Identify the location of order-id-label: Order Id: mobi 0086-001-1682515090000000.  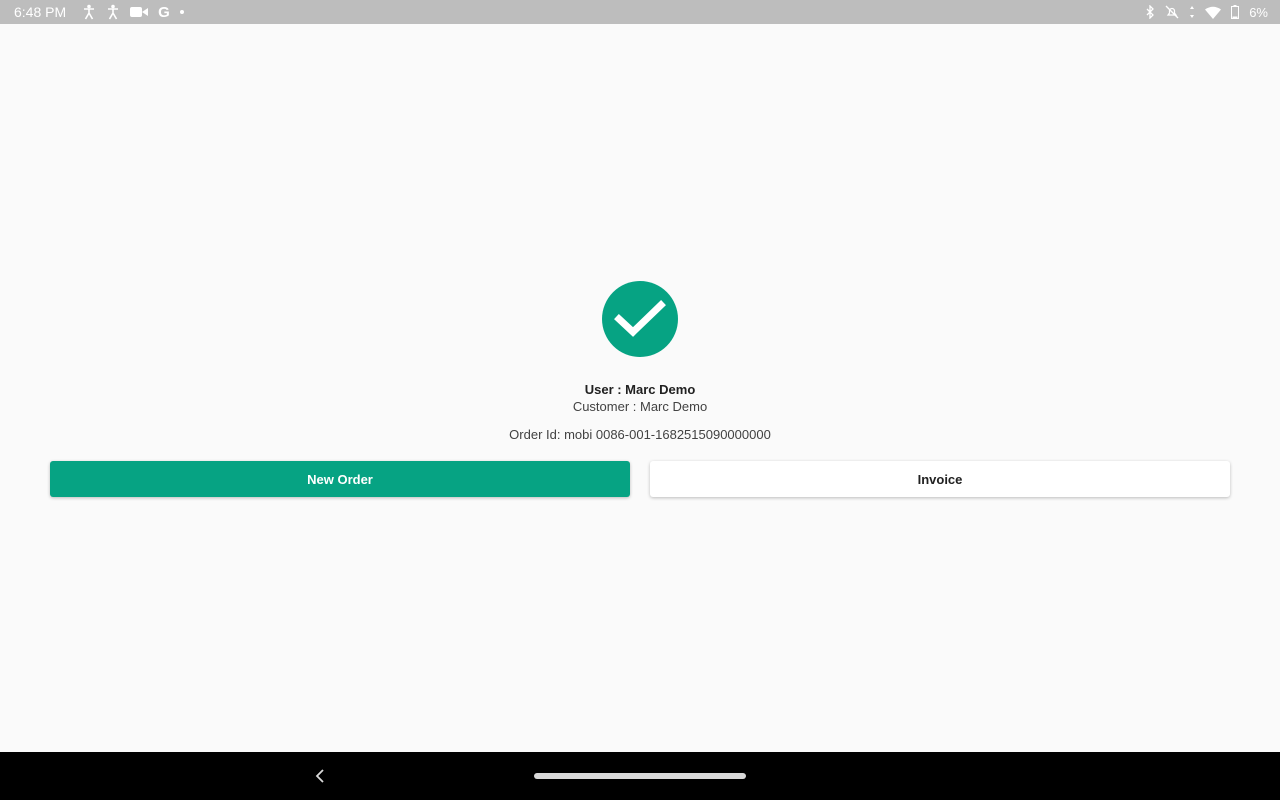
(640, 434).